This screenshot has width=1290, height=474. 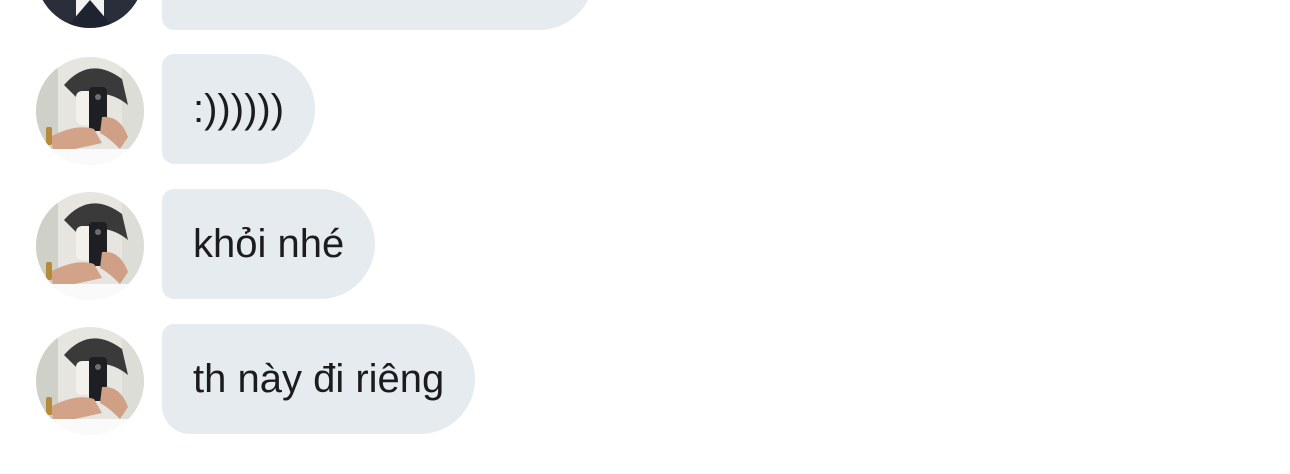 I want to click on message-bubble: :)))))), so click(x=239, y=109).